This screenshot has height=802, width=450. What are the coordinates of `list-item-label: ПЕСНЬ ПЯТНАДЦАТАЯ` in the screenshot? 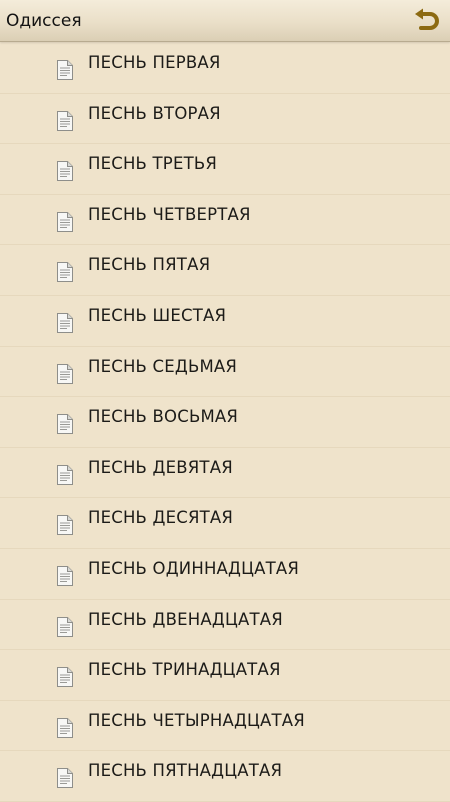 It's located at (185, 771).